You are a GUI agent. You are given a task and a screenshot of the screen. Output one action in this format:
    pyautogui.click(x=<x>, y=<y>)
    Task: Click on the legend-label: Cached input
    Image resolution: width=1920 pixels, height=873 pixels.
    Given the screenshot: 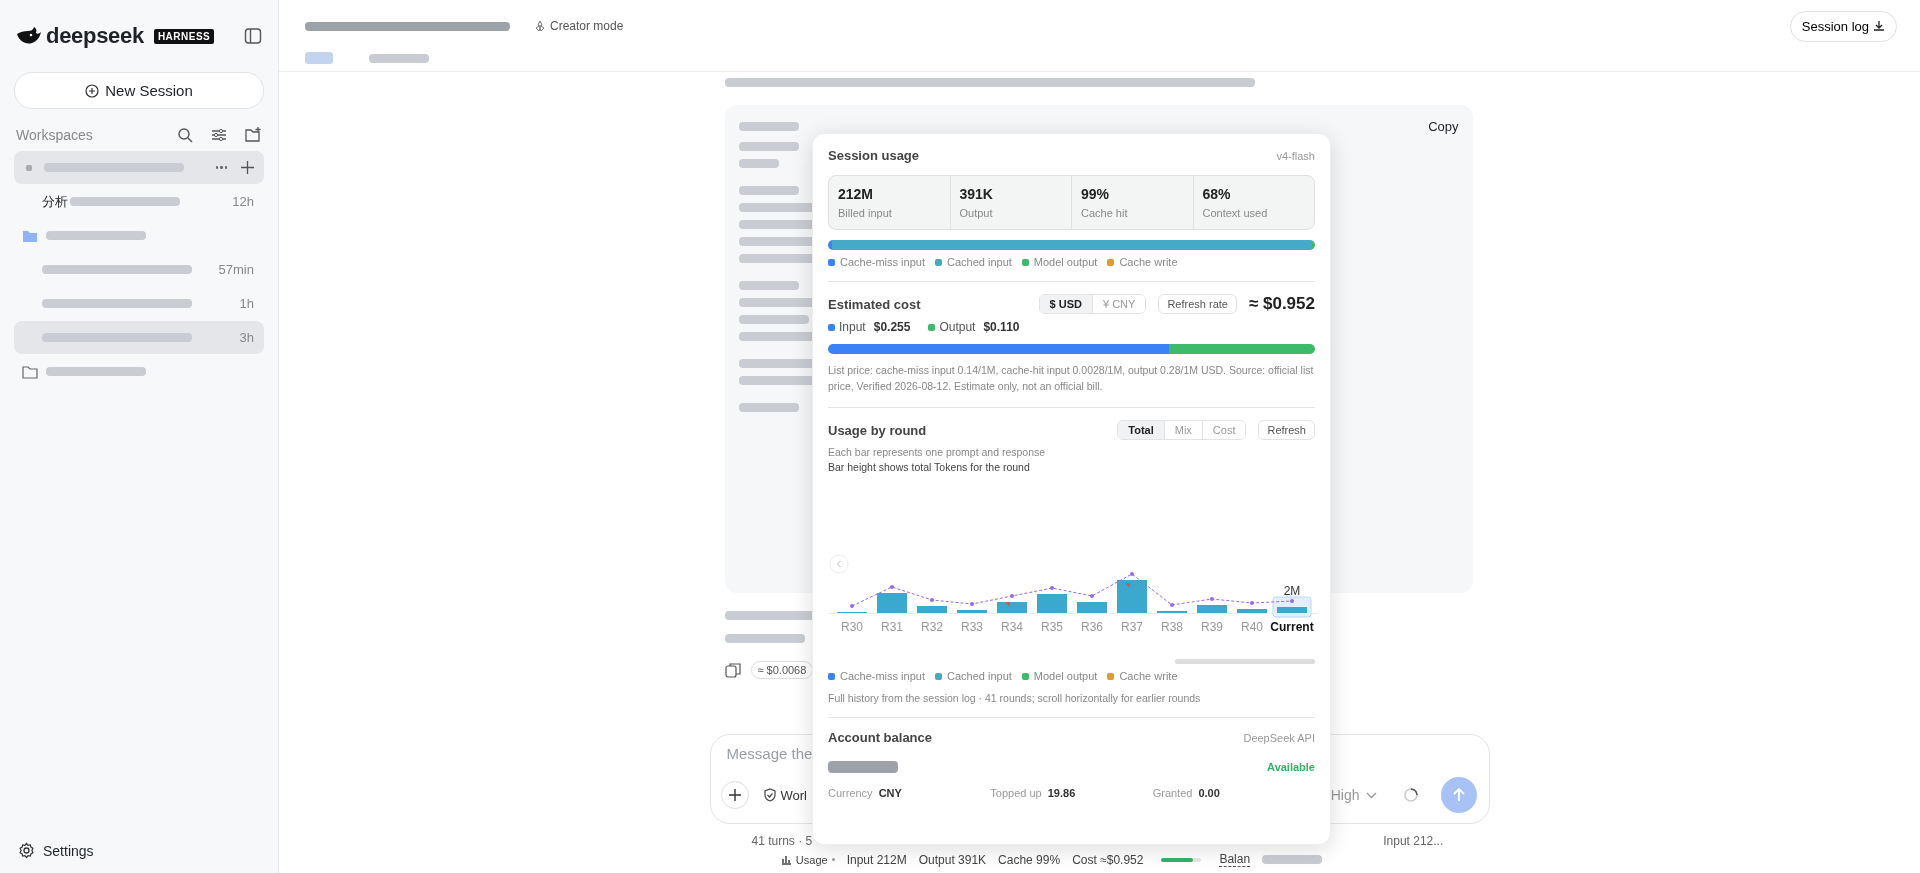 What is the action you would take?
    pyautogui.click(x=979, y=676)
    